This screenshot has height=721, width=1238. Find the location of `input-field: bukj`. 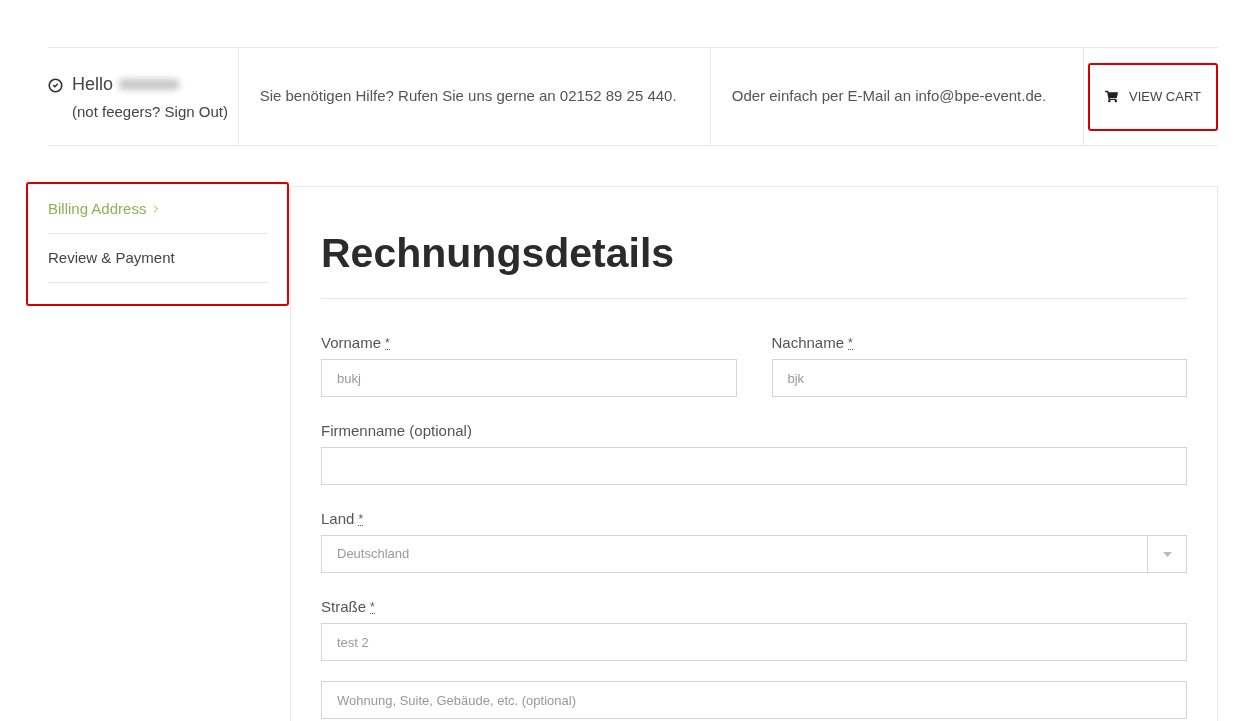

input-field: bukj is located at coordinates (529, 378).